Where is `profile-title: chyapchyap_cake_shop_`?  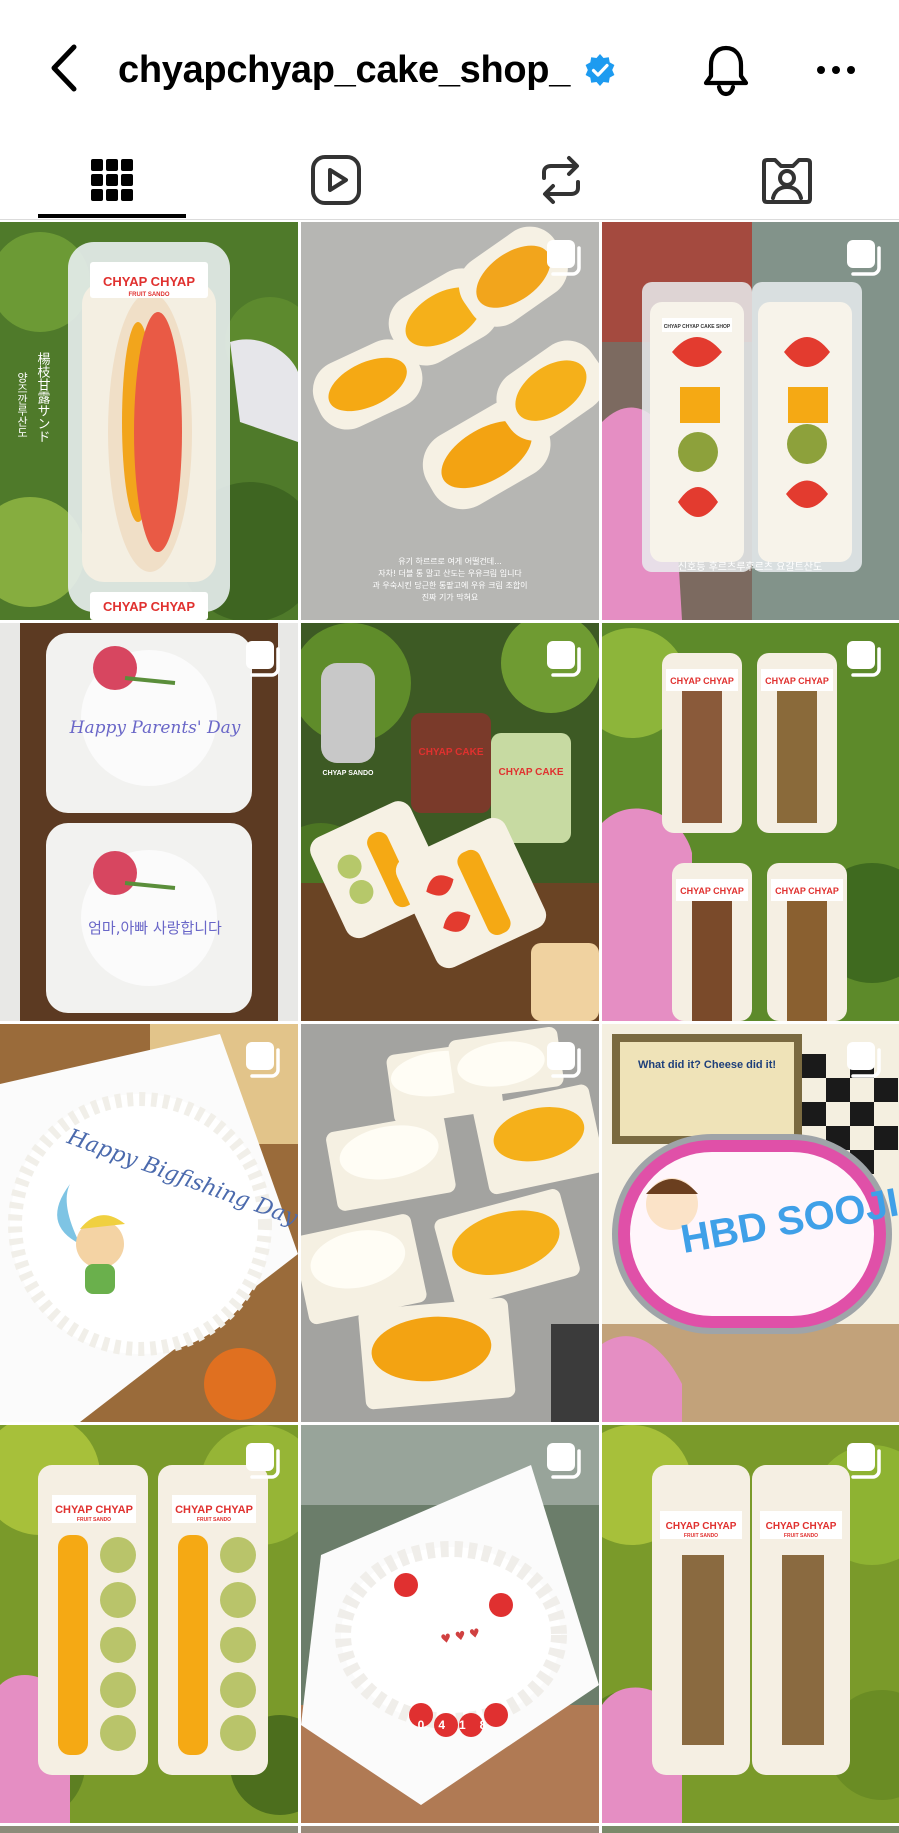
profile-title: chyapchyap_cake_shop_ is located at coordinates (368, 70).